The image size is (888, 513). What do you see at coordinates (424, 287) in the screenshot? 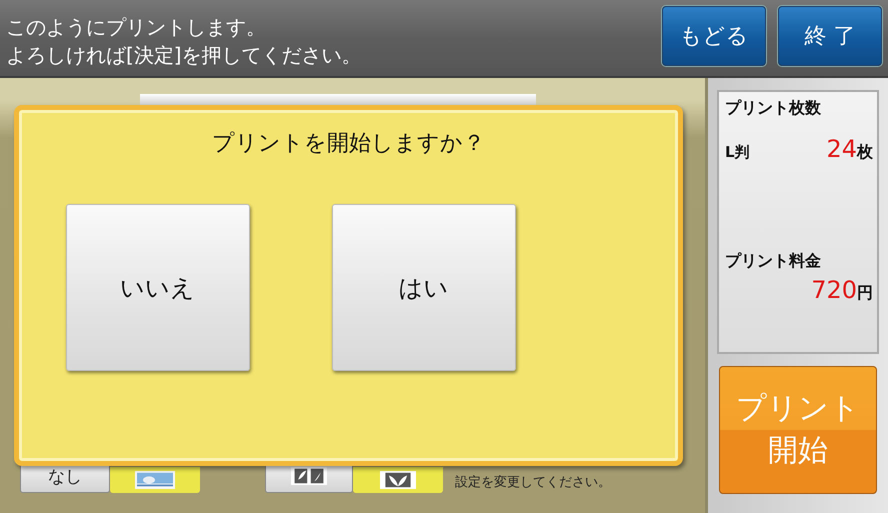
I see `yes-button: はい` at bounding box center [424, 287].